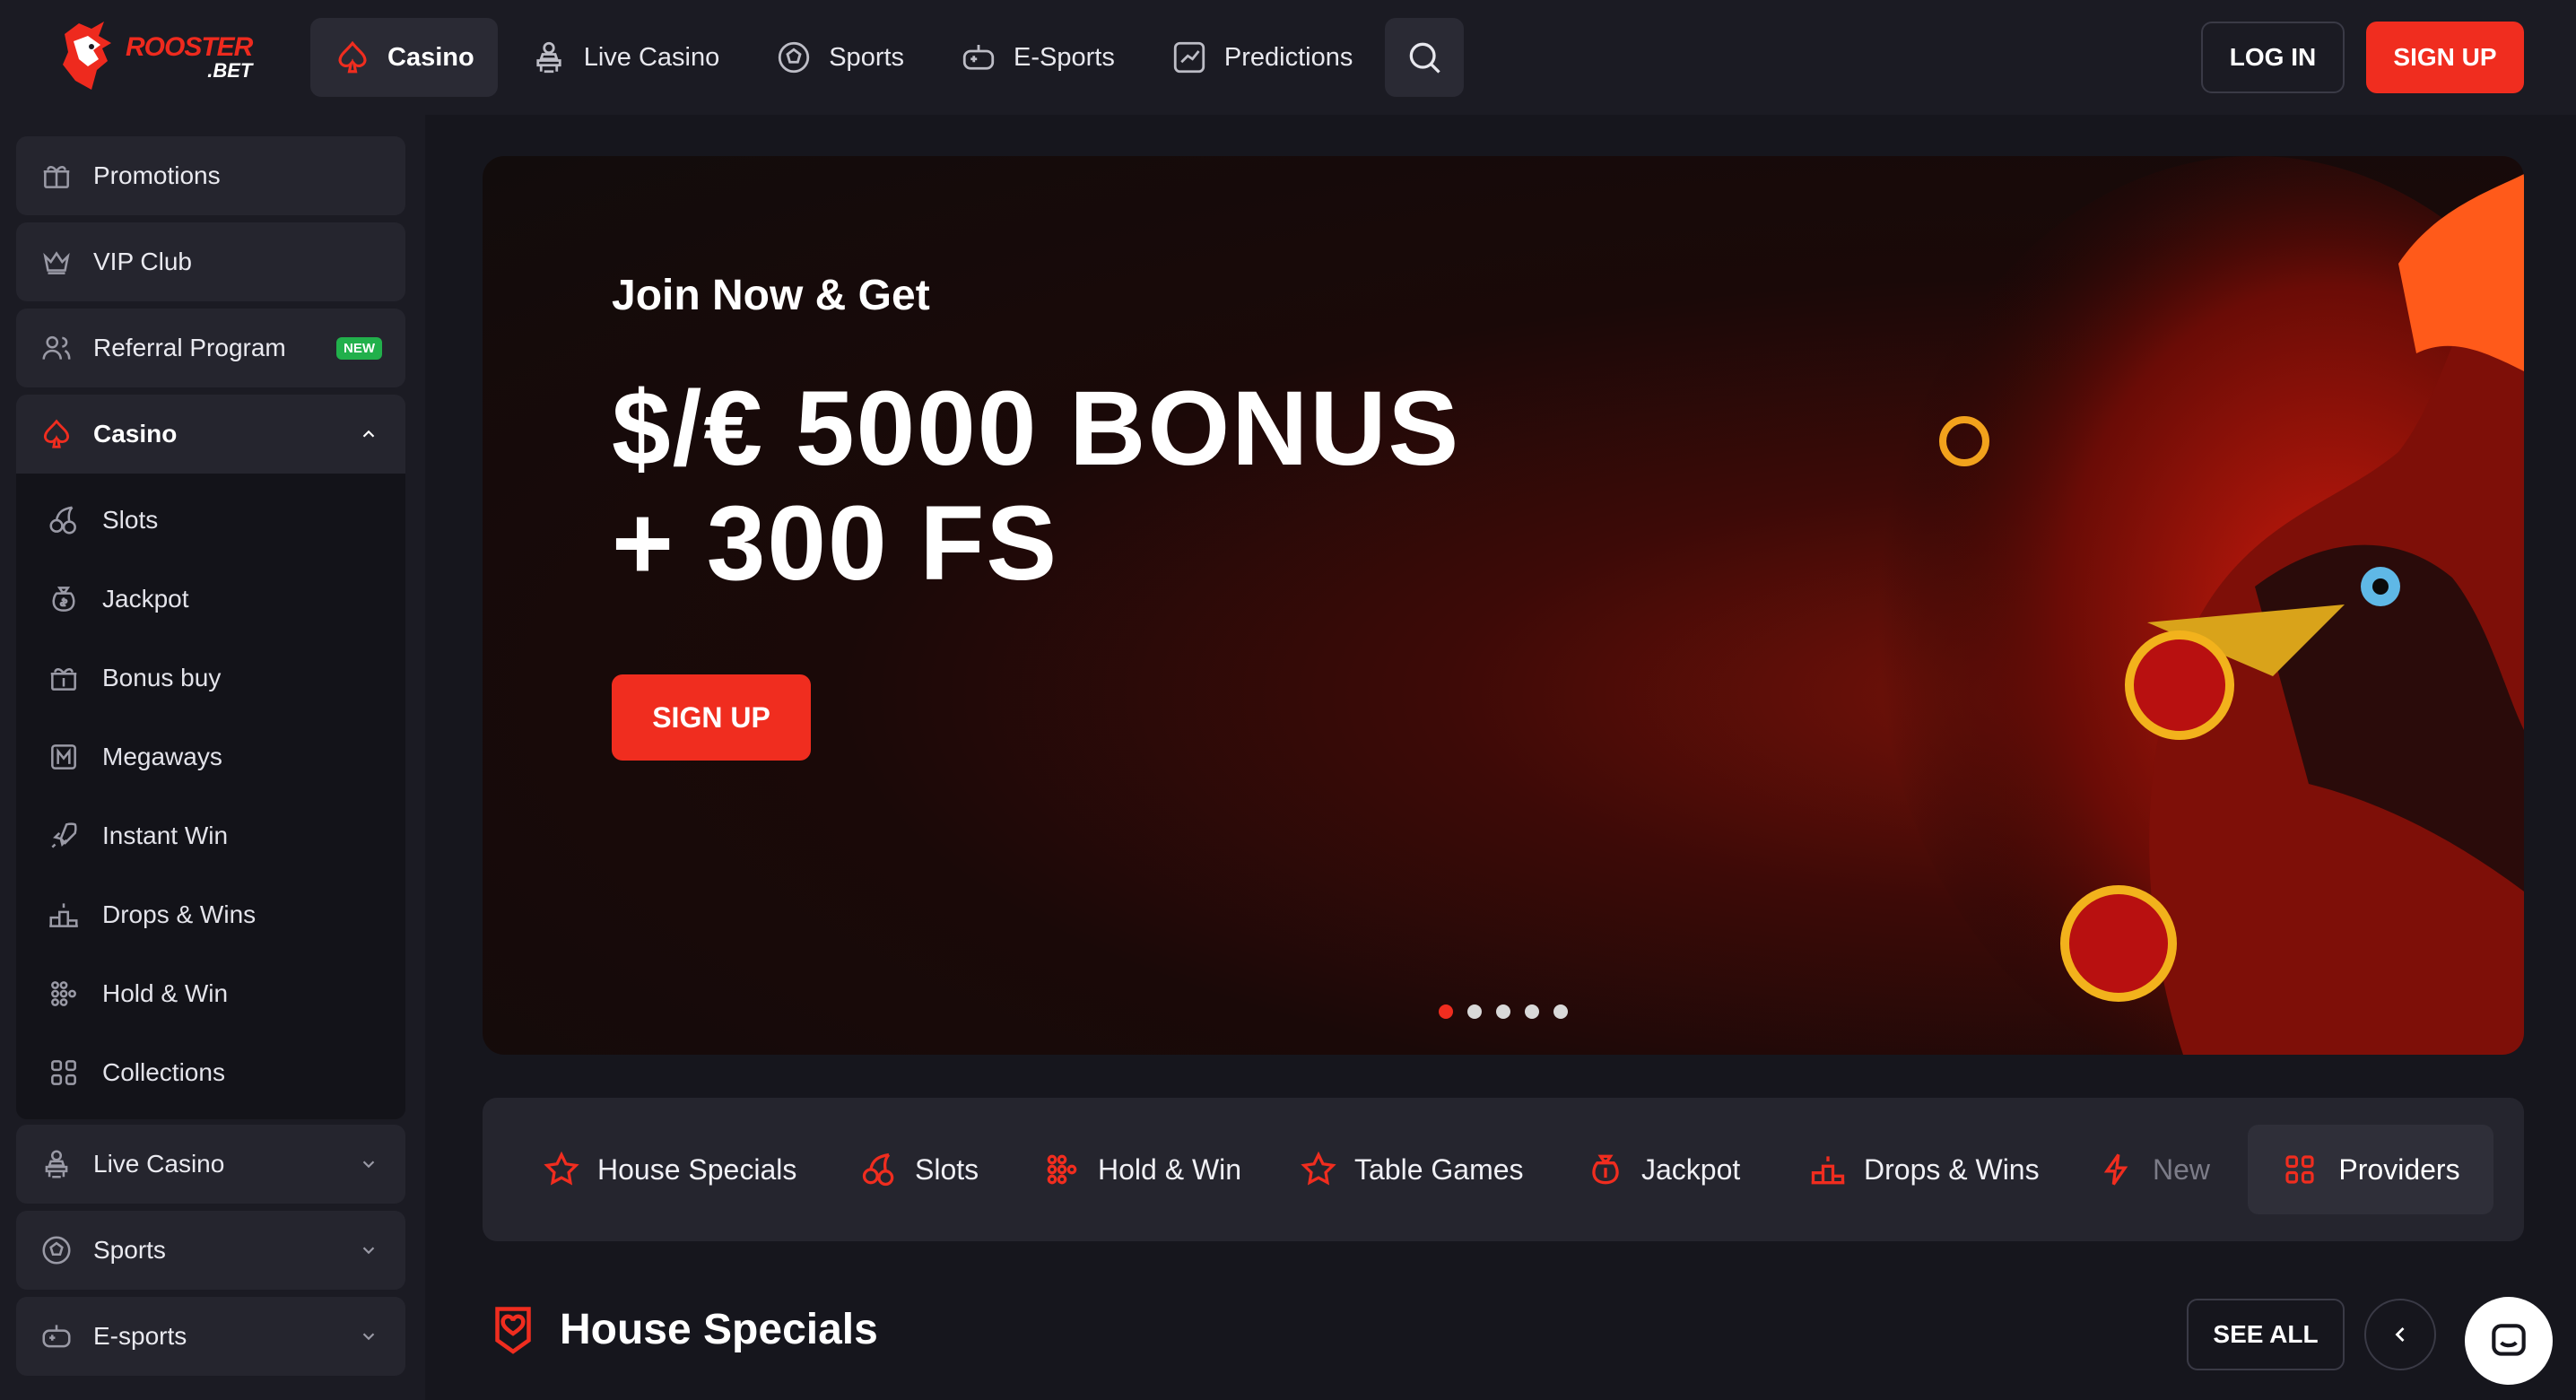  Describe the element at coordinates (159, 57) in the screenshot. I see `site-logo: ROOSTER .BET` at that location.